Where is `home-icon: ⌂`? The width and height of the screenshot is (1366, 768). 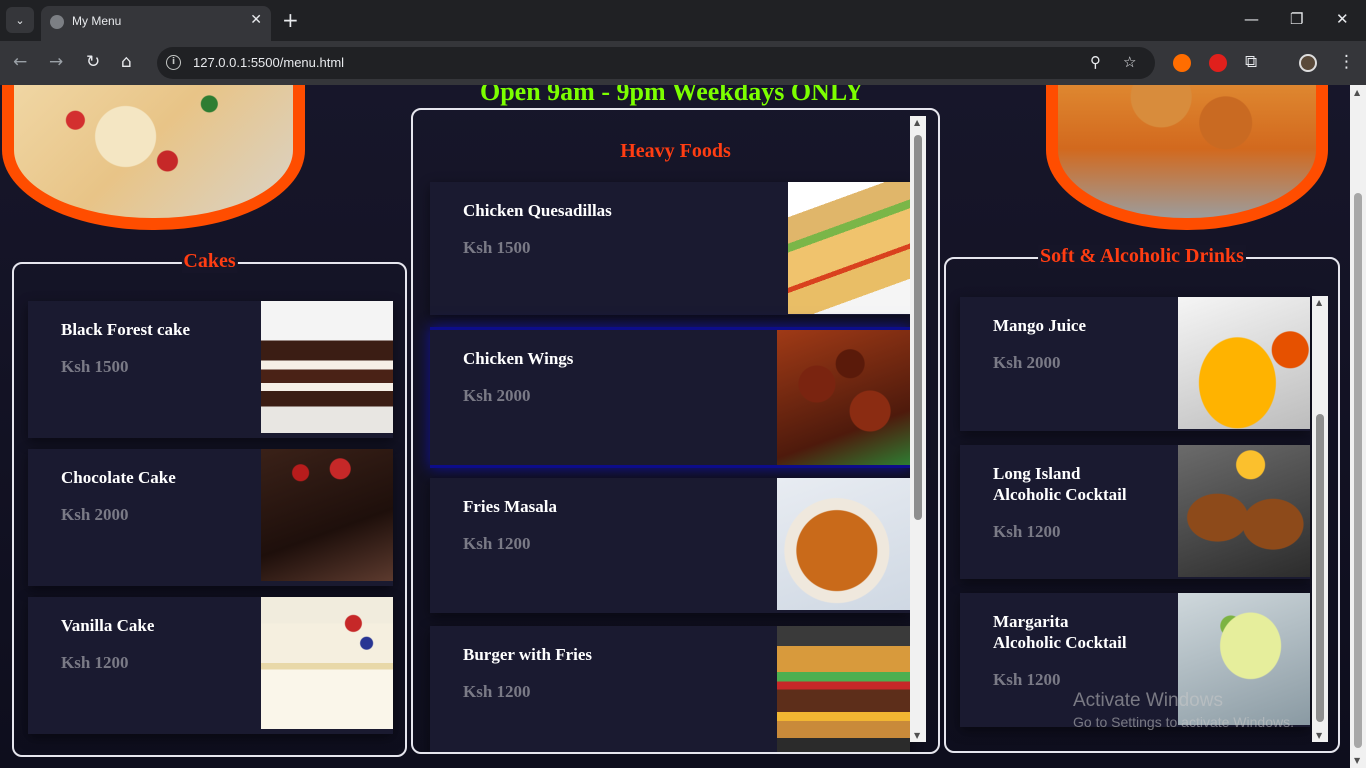
home-icon: ⌂ is located at coordinates (126, 62).